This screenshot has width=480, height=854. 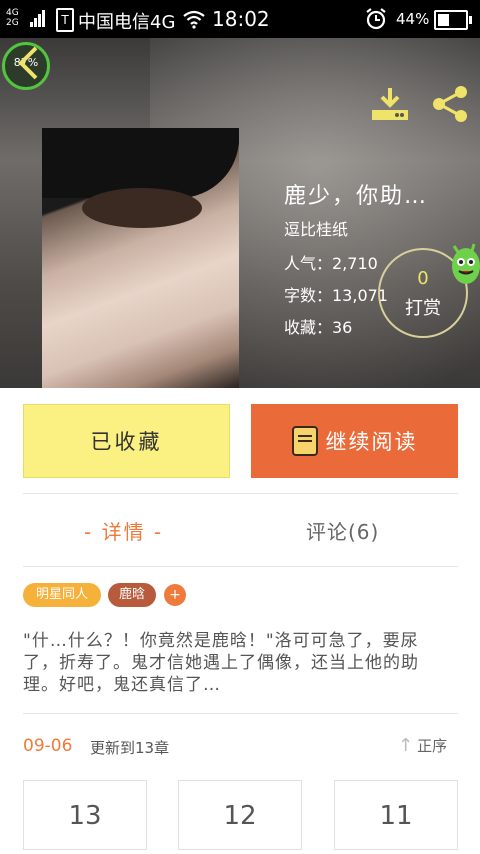 I want to click on chapter-button: 12, so click(x=240, y=815).